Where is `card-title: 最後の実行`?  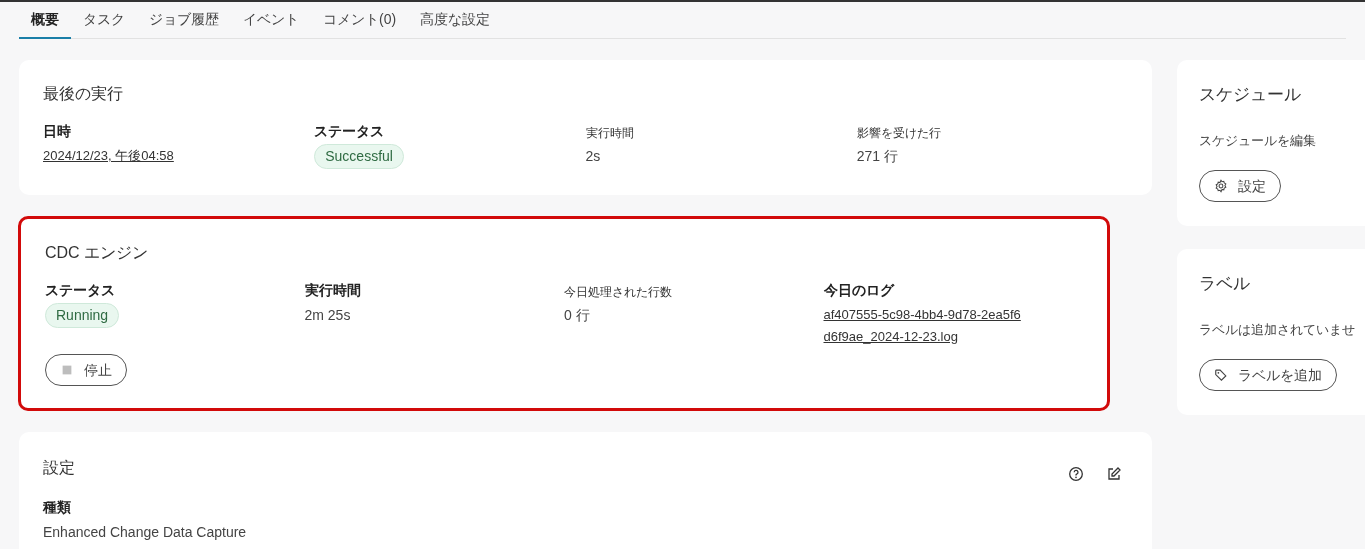
card-title: 最後の実行 is located at coordinates (83, 94).